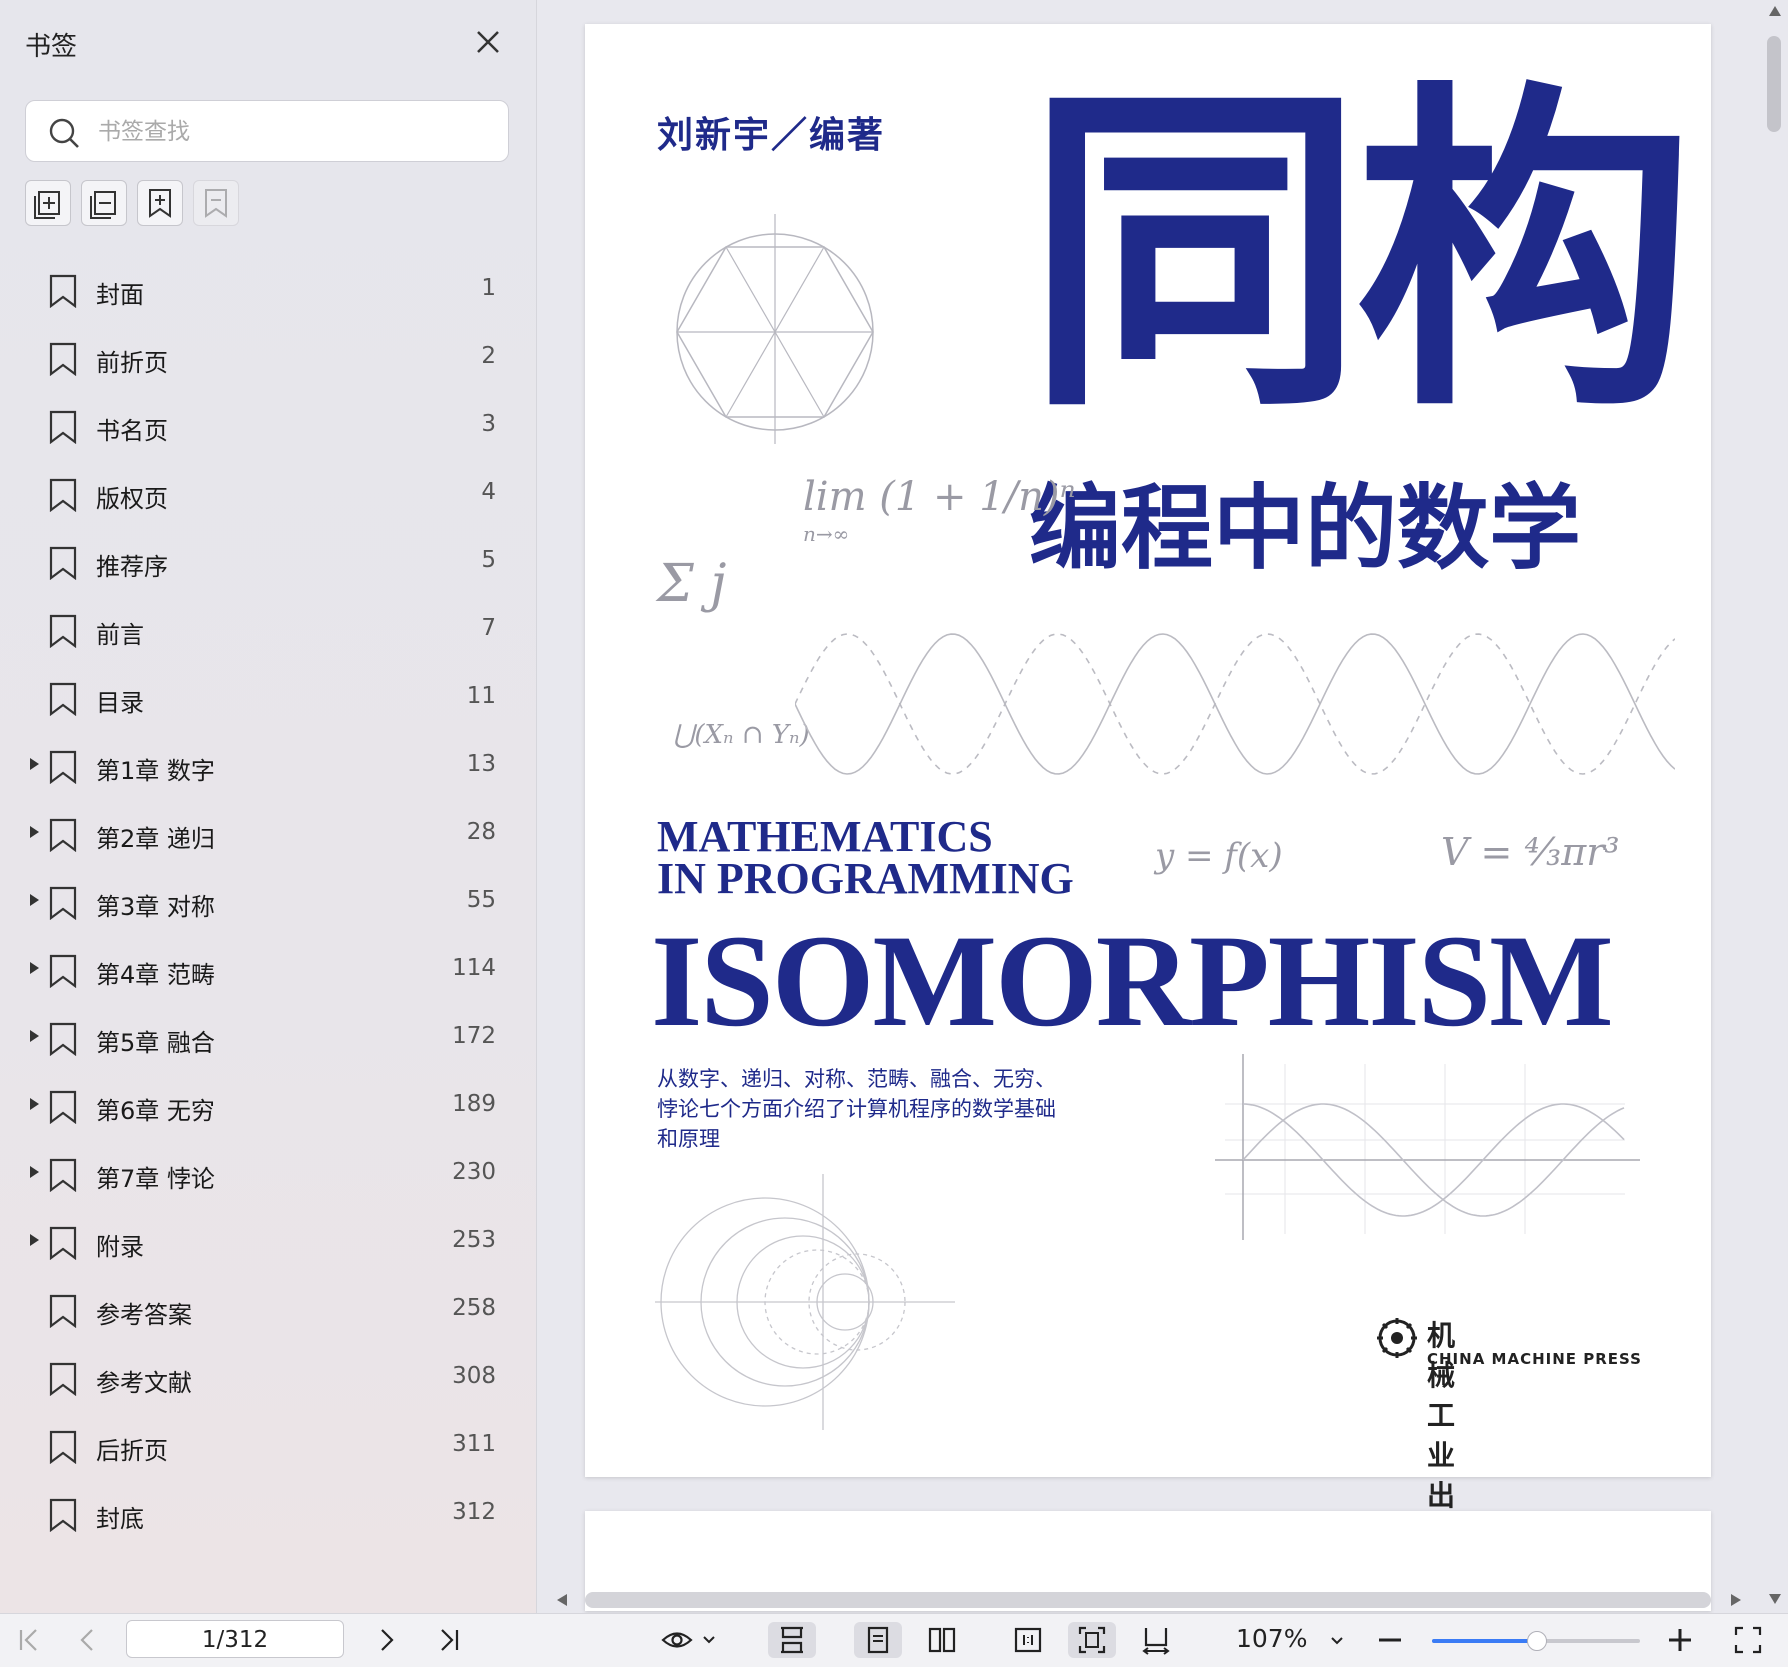 This screenshot has height=1667, width=1788. I want to click on zoom-slider-handle, so click(1537, 1641).